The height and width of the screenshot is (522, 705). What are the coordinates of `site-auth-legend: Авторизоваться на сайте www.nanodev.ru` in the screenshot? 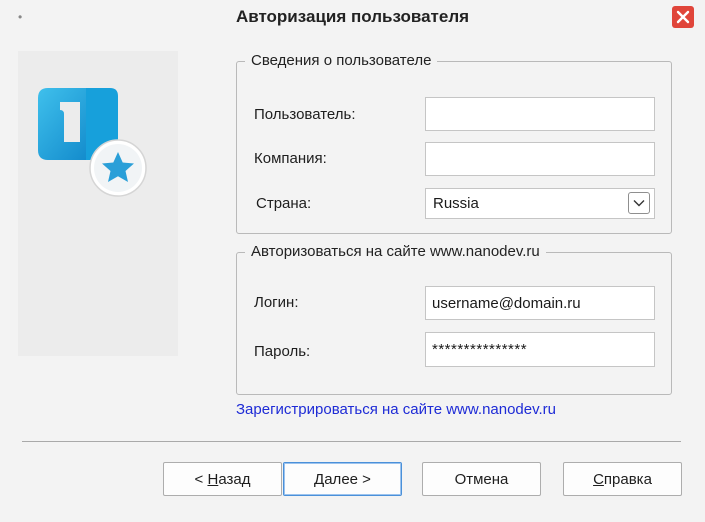 It's located at (395, 251).